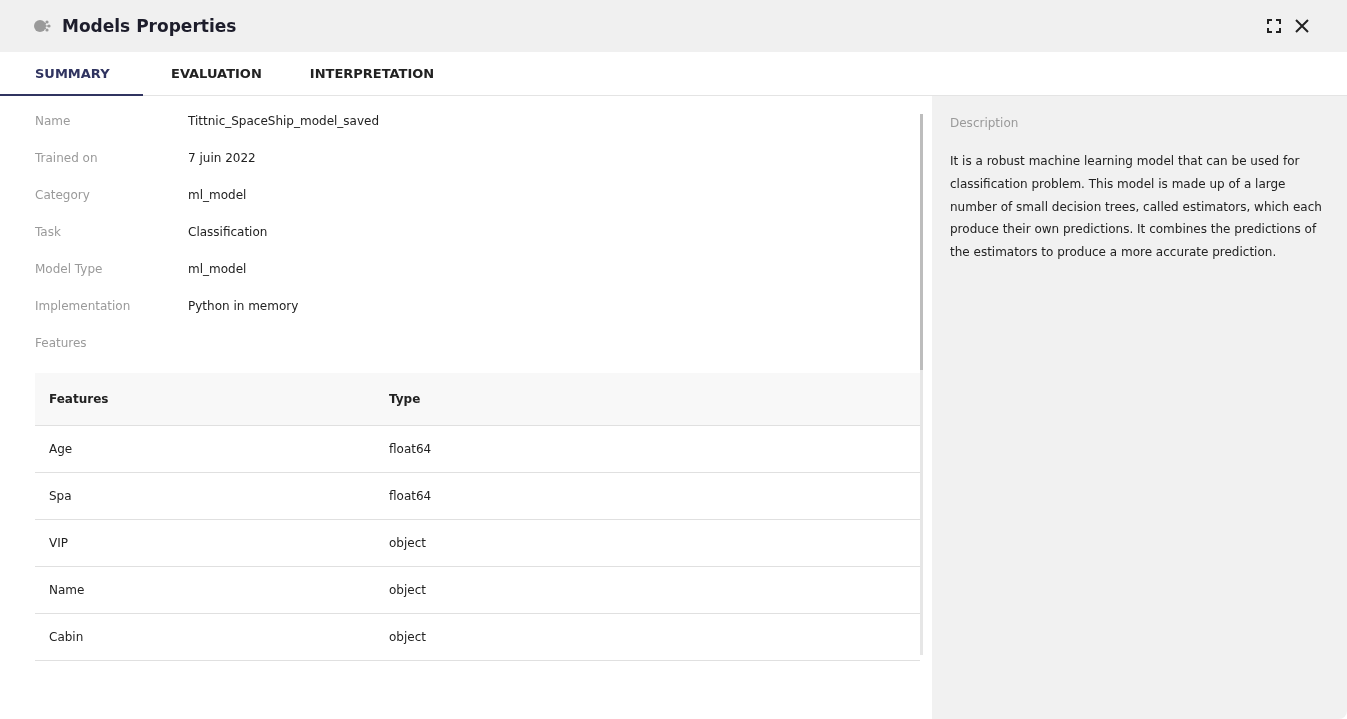 The width and height of the screenshot is (1347, 719). Describe the element at coordinates (1274, 26) in the screenshot. I see `expand-icon` at that location.